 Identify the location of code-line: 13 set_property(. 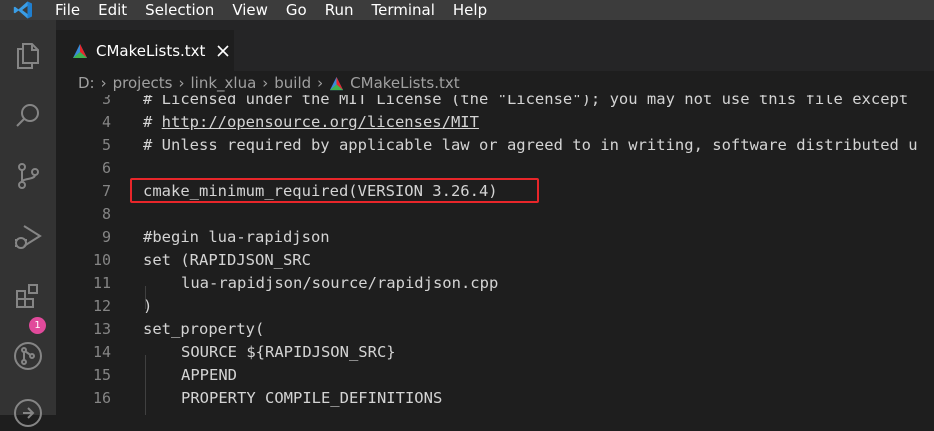
(495, 329).